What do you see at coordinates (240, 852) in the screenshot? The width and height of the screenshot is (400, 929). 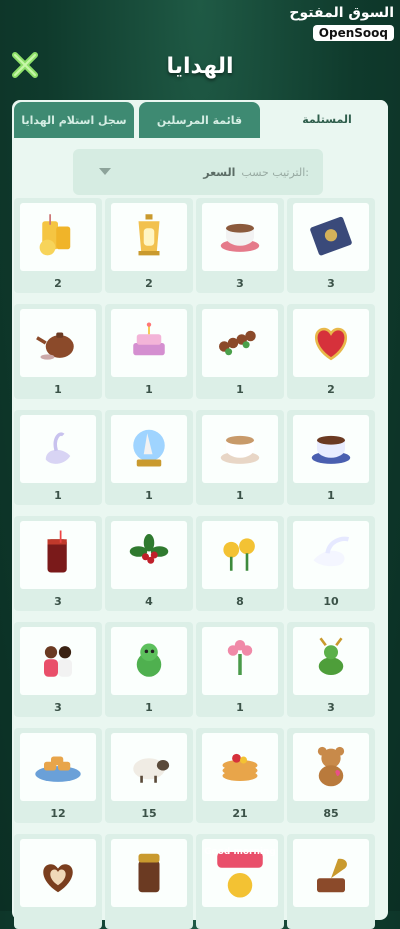 I see `gift-caption: Good morning` at bounding box center [240, 852].